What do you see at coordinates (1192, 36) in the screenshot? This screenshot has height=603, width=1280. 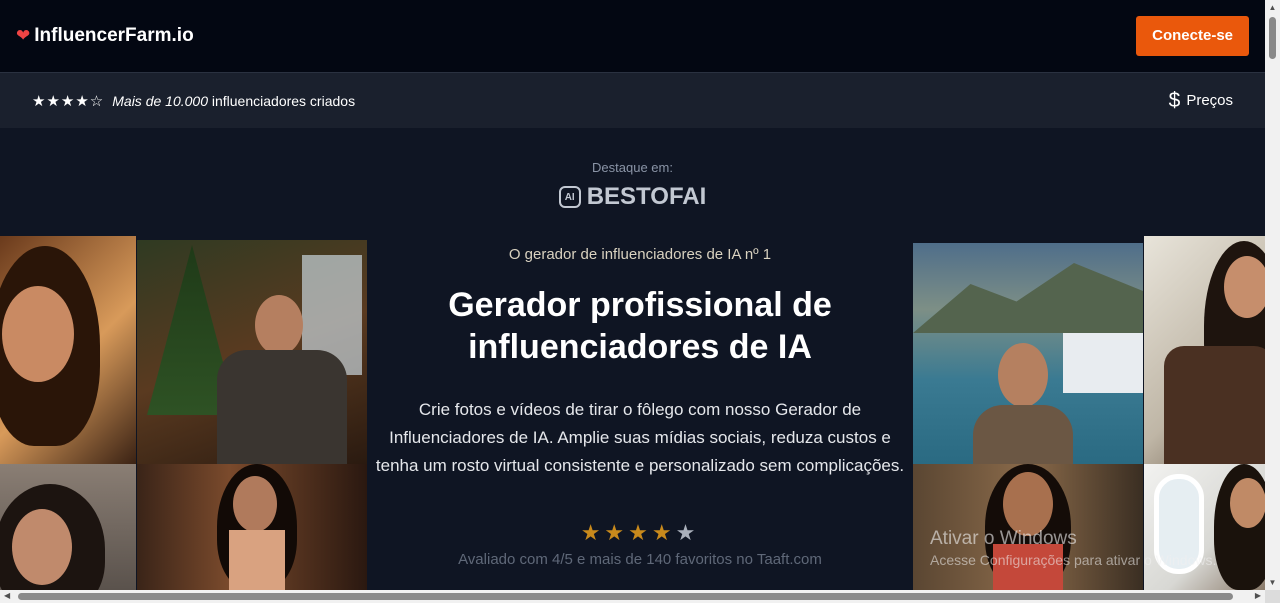 I see `login-button: Conecte-se` at bounding box center [1192, 36].